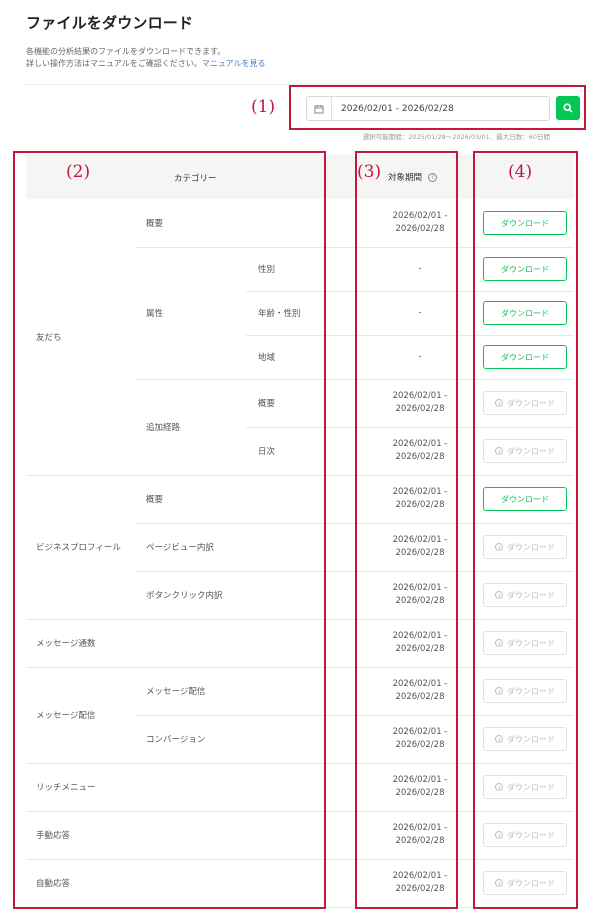 The image size is (600, 918). I want to click on annotation-label-3: (3), so click(369, 172).